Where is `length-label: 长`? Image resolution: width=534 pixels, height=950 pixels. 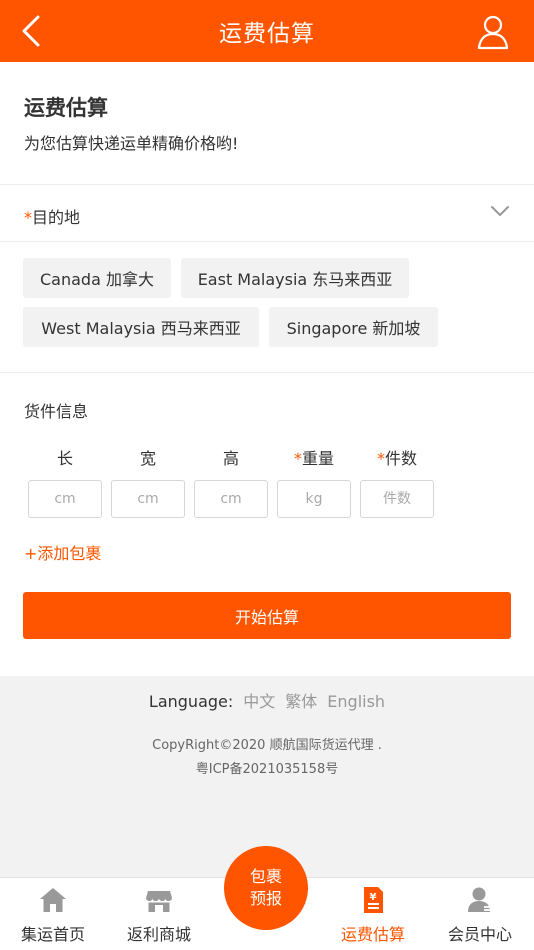 length-label: 长 is located at coordinates (65, 457).